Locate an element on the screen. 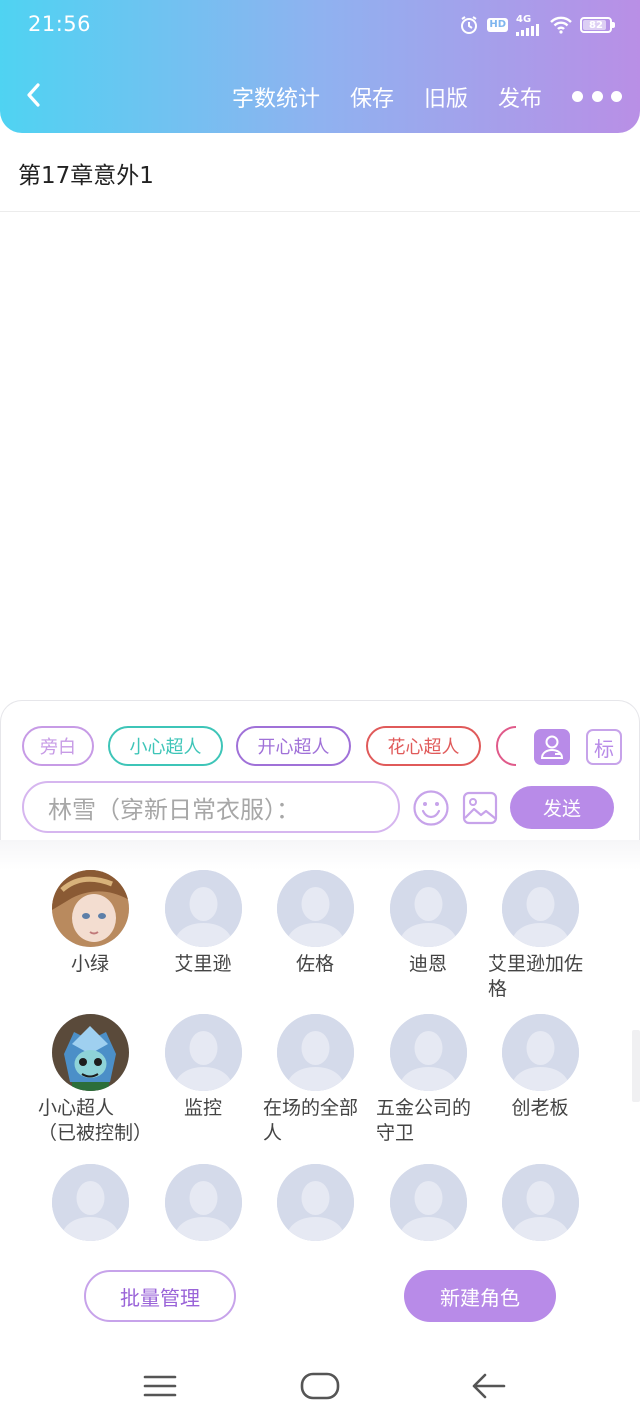  battery-text: 82 is located at coordinates (596, 25).